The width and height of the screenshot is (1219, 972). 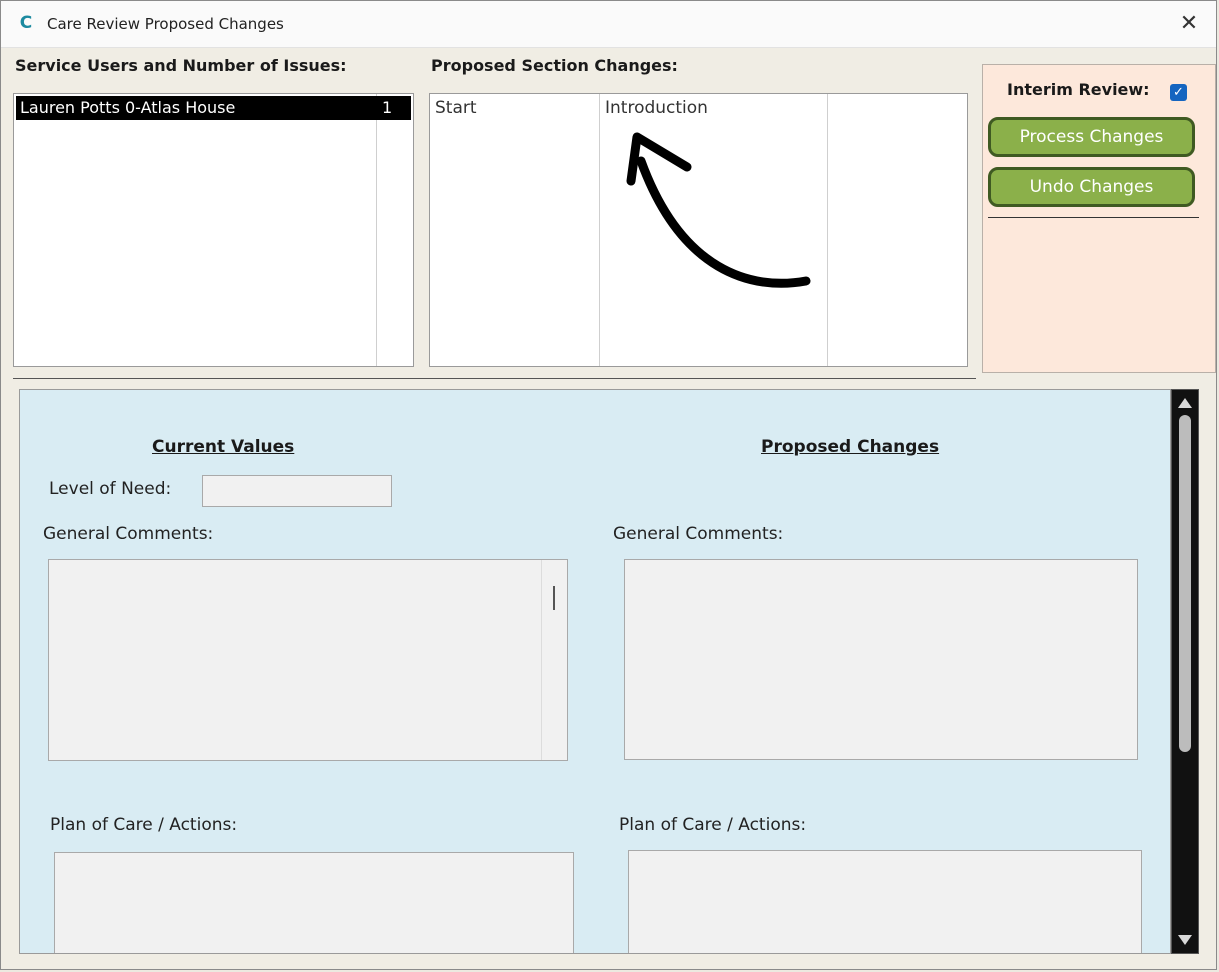 What do you see at coordinates (181, 65) in the screenshot?
I see `service-users-label: Service Users and Number of Issues:` at bounding box center [181, 65].